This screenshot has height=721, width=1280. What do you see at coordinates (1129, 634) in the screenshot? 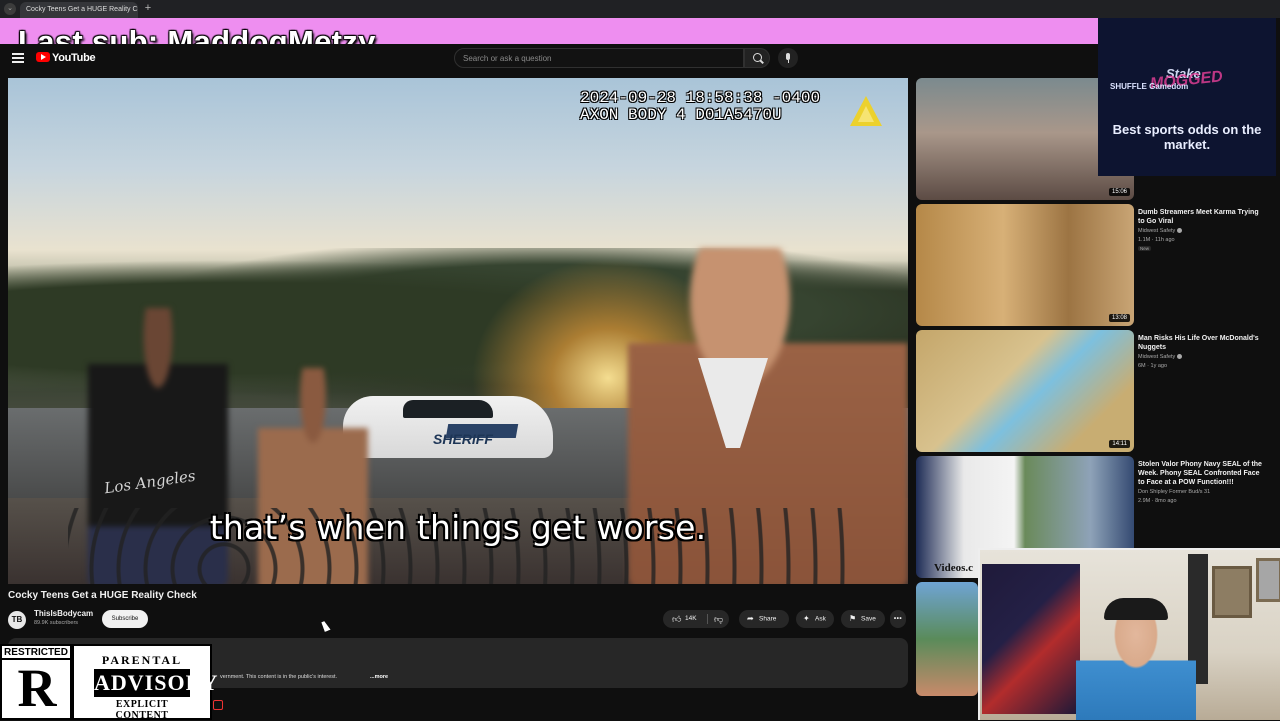
I see `streamer-webcam` at bounding box center [1129, 634].